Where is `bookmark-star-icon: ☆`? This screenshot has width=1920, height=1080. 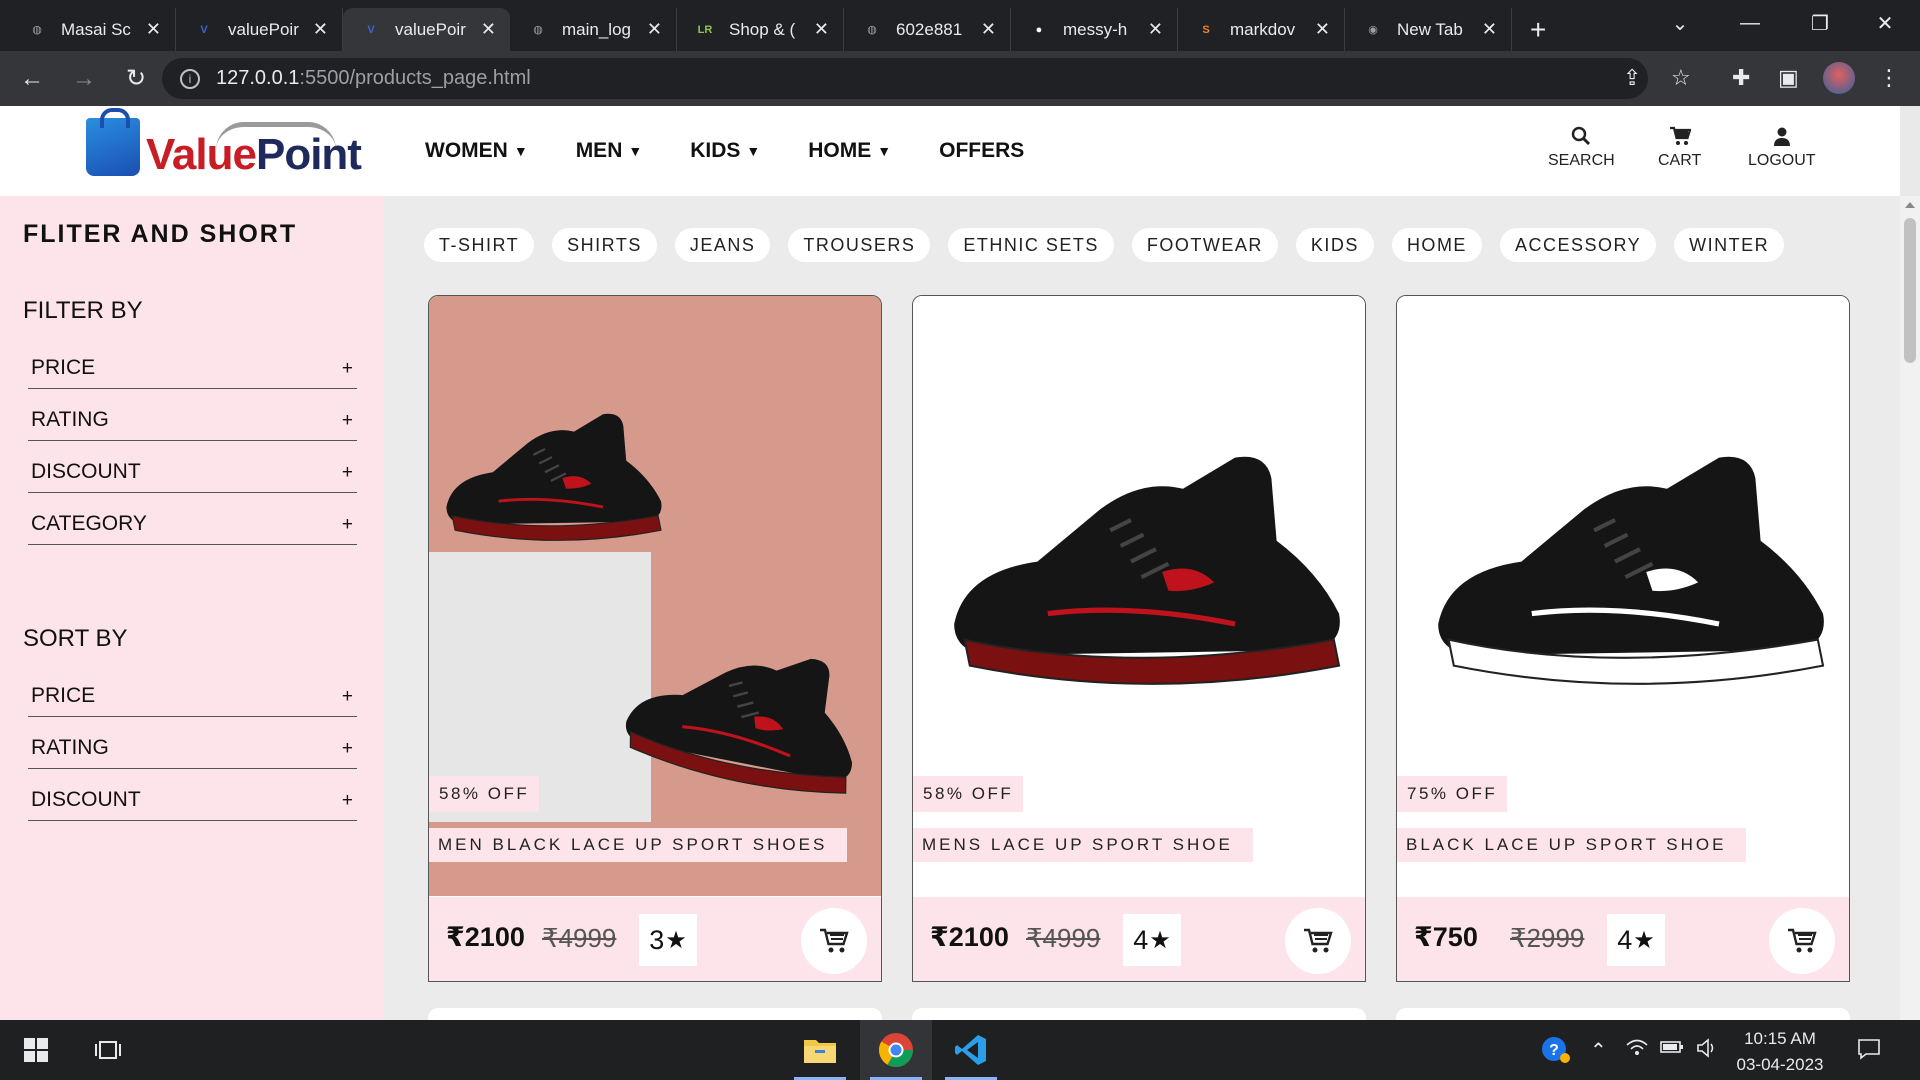 bookmark-star-icon: ☆ is located at coordinates (1681, 78).